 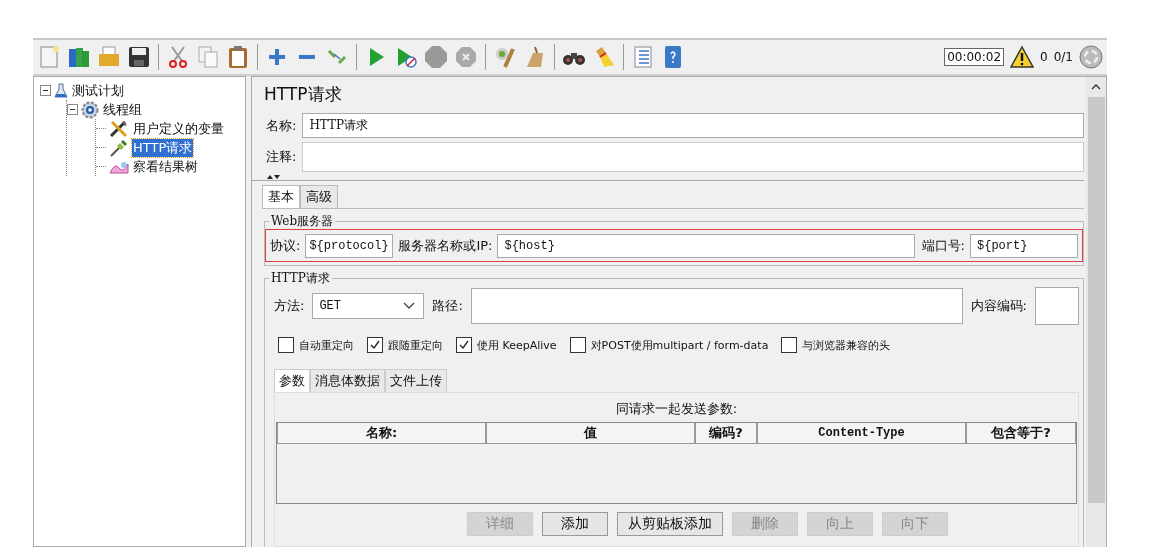 I want to click on clear-icon, so click(x=505, y=57).